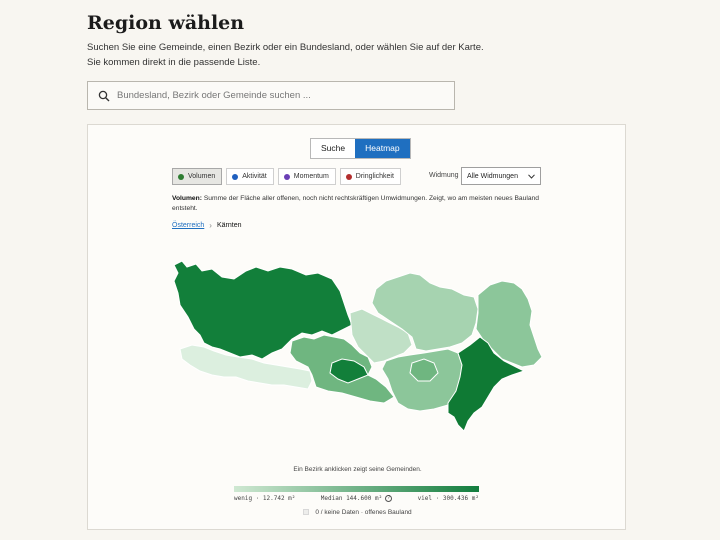  I want to click on breadcrumb-current: Kärnten, so click(229, 225).